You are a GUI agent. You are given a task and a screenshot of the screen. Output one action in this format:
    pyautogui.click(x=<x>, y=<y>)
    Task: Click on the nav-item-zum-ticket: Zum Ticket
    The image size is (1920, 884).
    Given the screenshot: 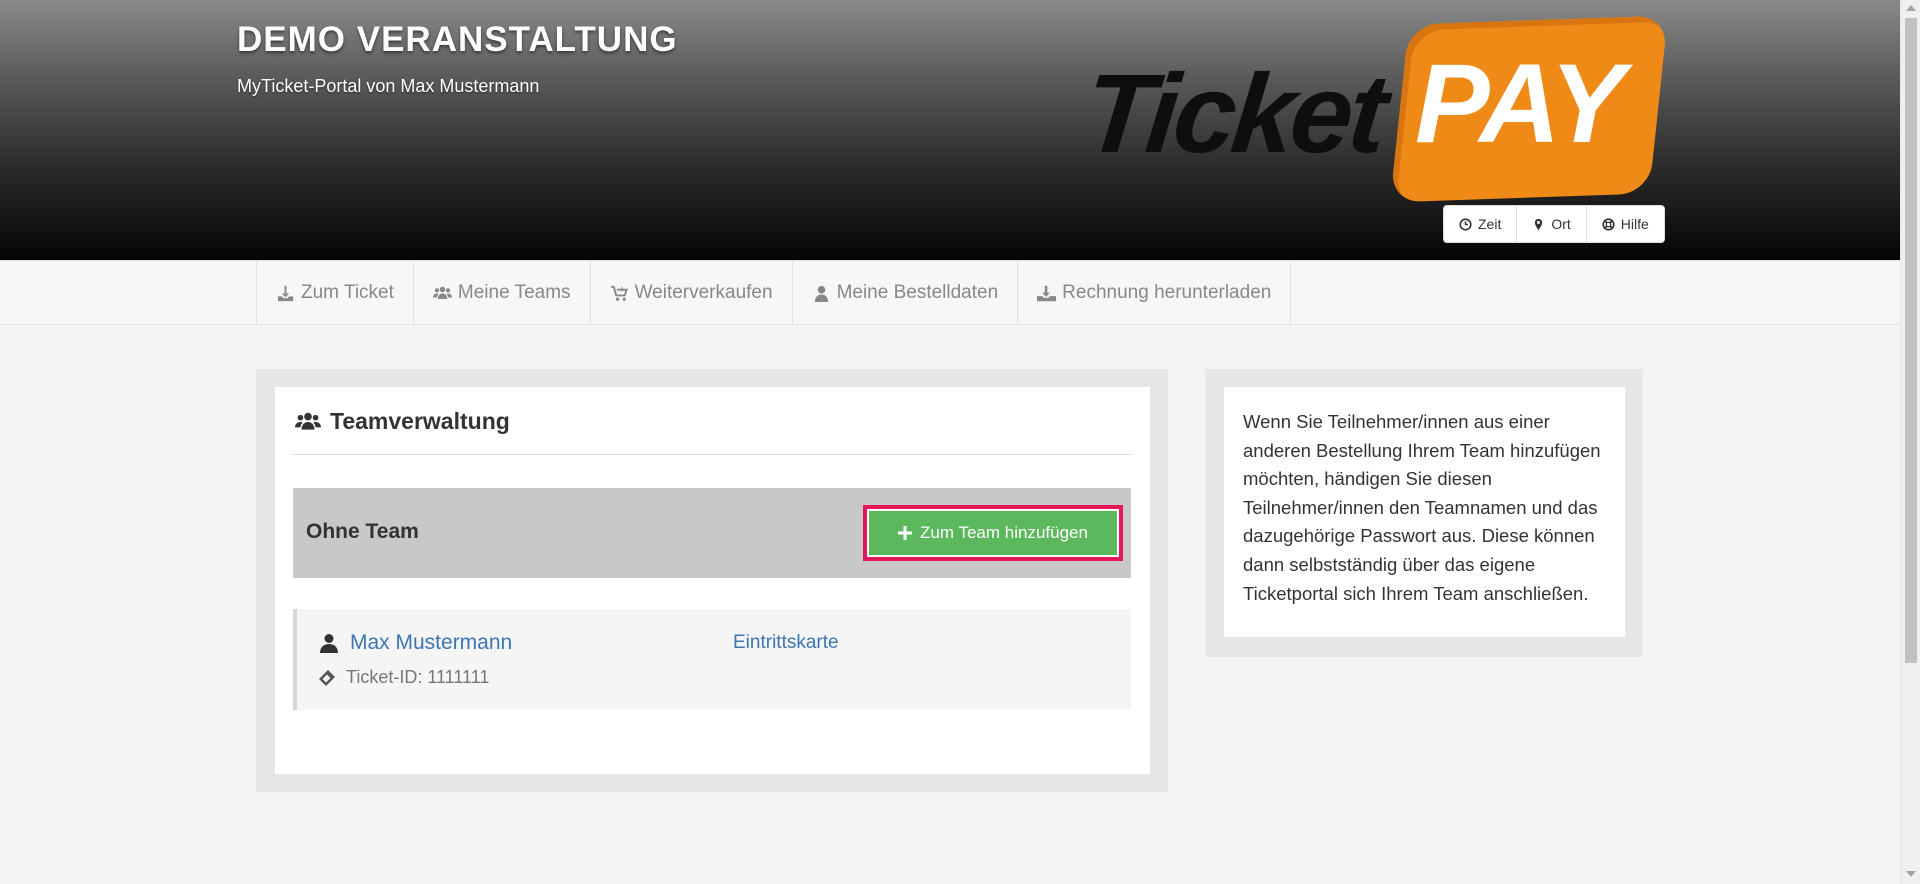 What is the action you would take?
    pyautogui.click(x=335, y=293)
    